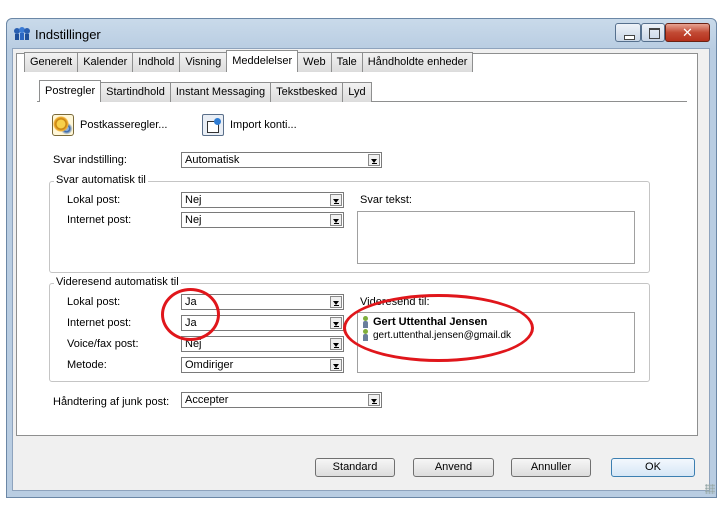 The height and width of the screenshot is (512, 723). Describe the element at coordinates (68, 34) in the screenshot. I see `window-title: Indstillinger` at that location.